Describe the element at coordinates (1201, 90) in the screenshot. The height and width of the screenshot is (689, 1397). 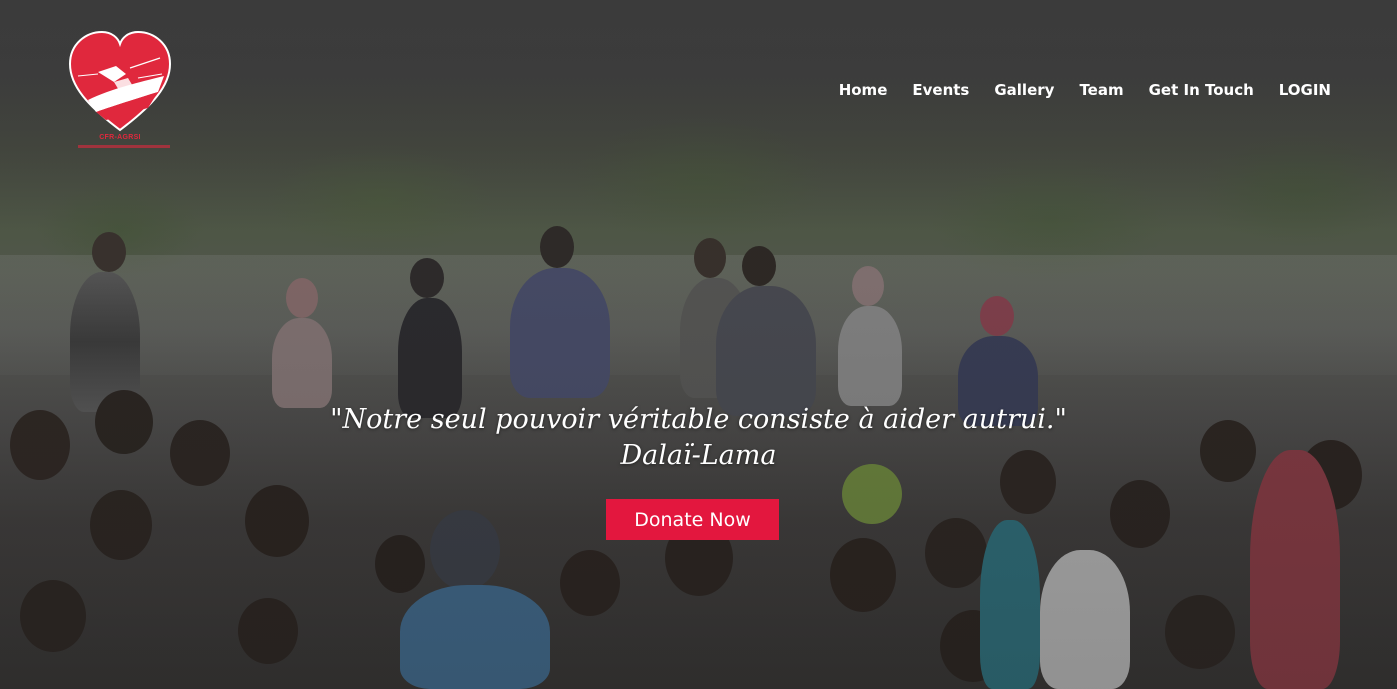
I see `nav-get-in-touch: Get In Touch` at that location.